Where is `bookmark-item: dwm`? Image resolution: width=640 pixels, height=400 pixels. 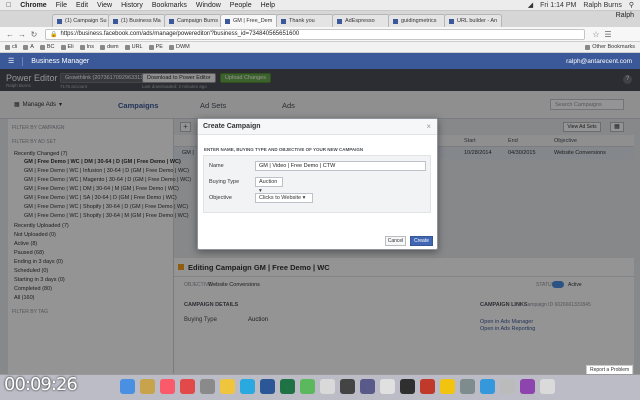
bookmark-item: dwm is located at coordinates (109, 47).